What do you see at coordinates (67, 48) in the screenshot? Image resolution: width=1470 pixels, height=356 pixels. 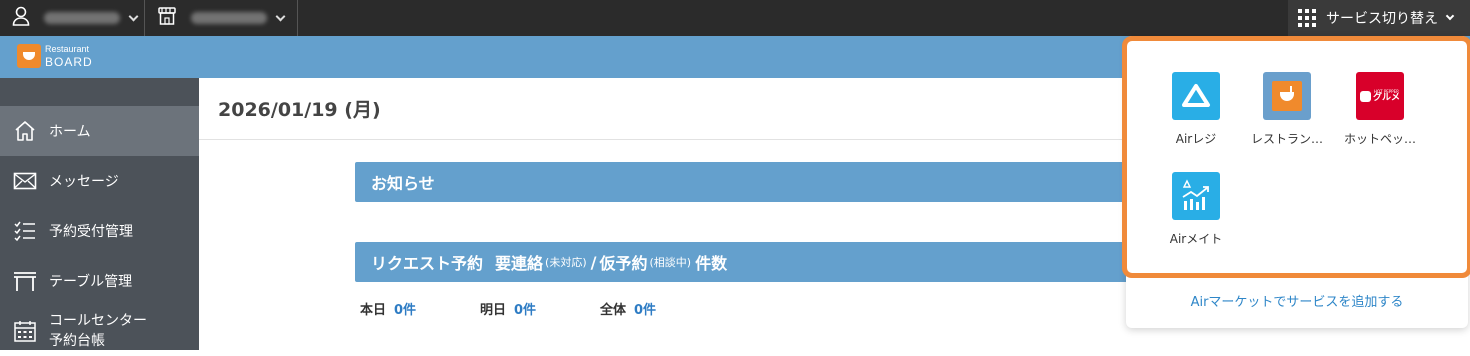 I see `logo-text-line1: Restaurant` at bounding box center [67, 48].